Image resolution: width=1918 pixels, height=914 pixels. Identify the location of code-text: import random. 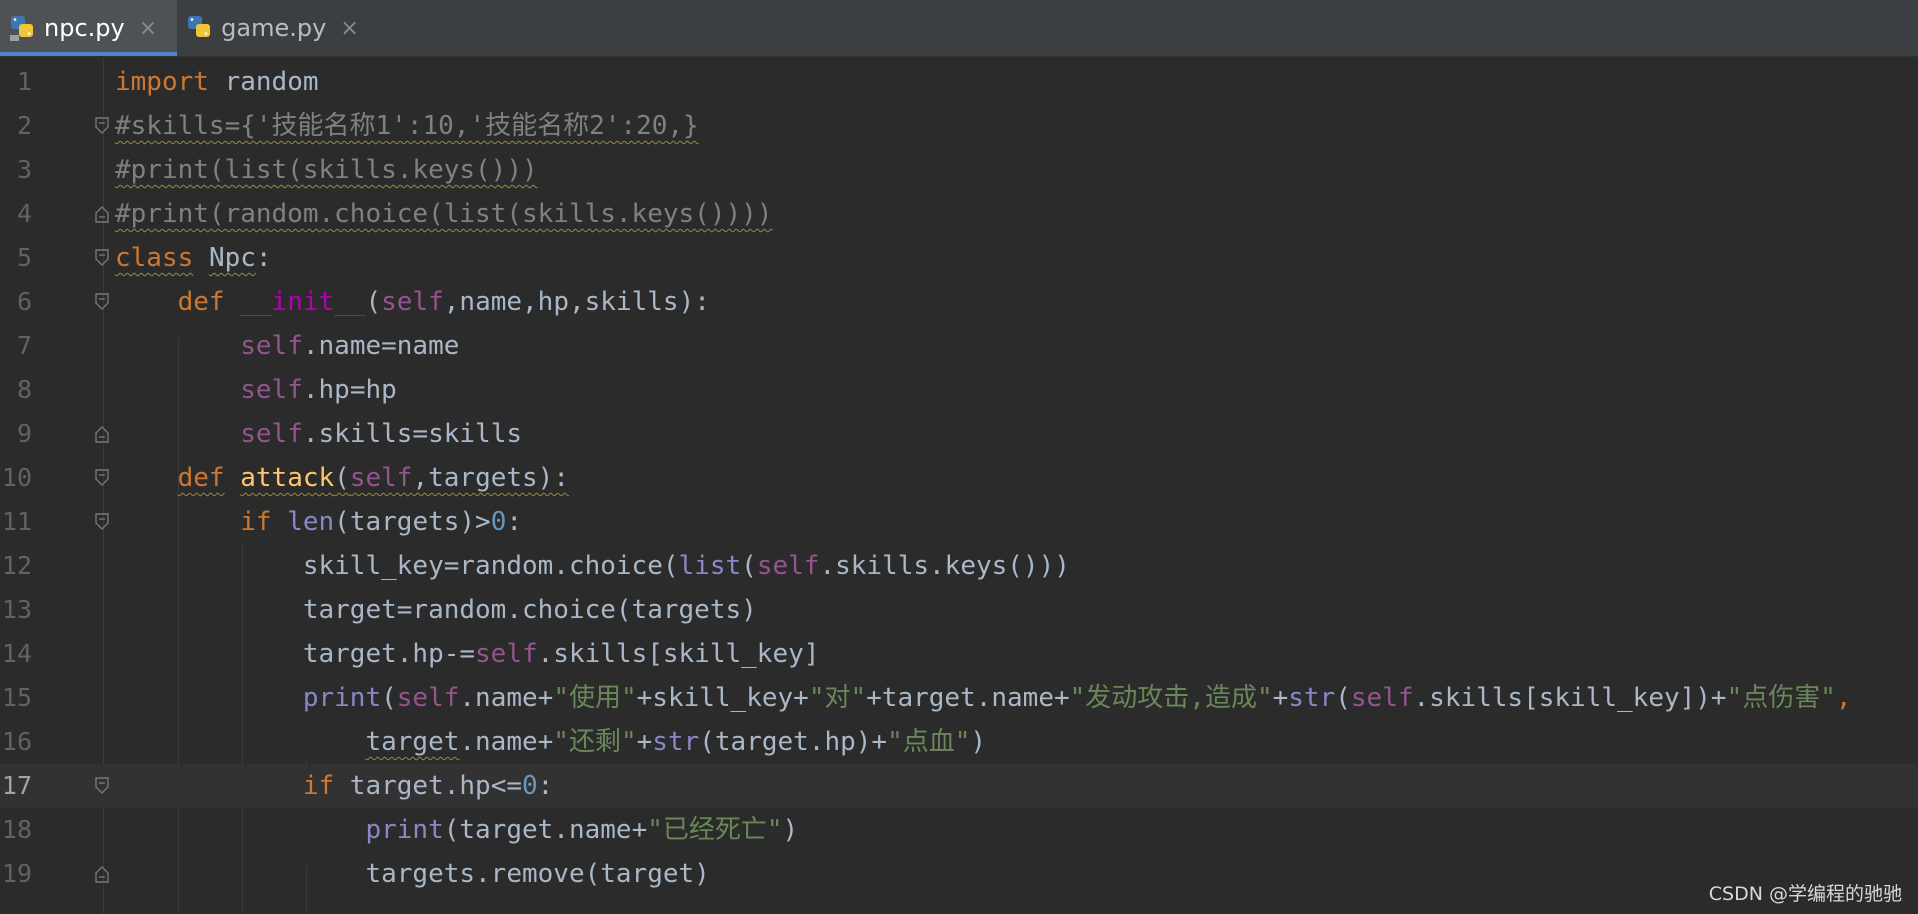
(217, 82).